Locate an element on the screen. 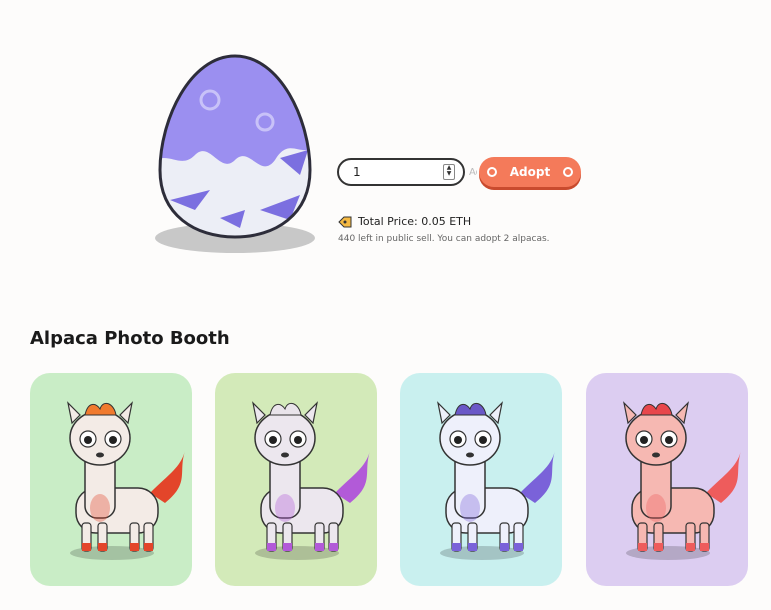 This screenshot has width=771, height=610. price-label: Total Price: 0.05 ETH is located at coordinates (415, 221).